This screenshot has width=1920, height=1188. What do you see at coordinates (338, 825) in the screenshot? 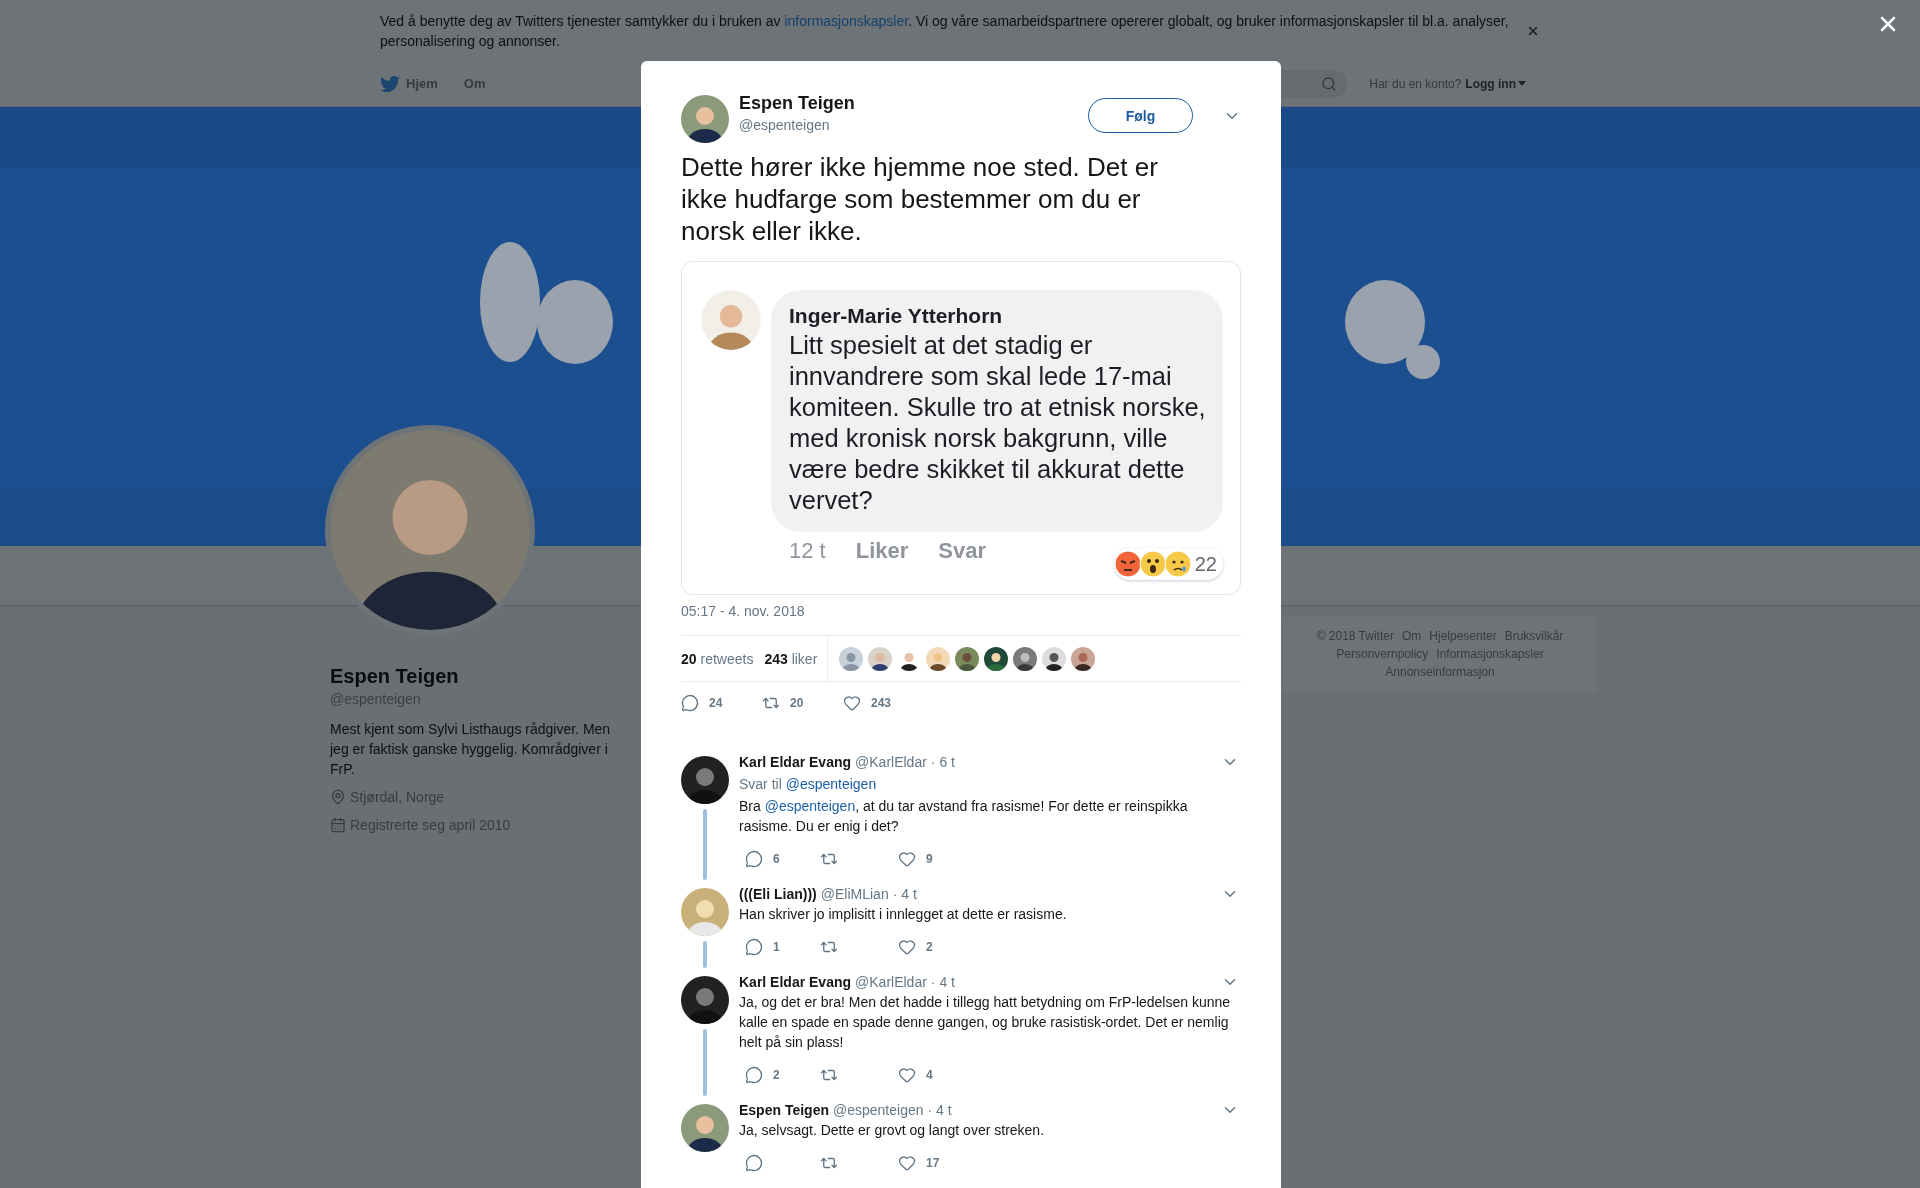
I see `calendar-icon` at bounding box center [338, 825].